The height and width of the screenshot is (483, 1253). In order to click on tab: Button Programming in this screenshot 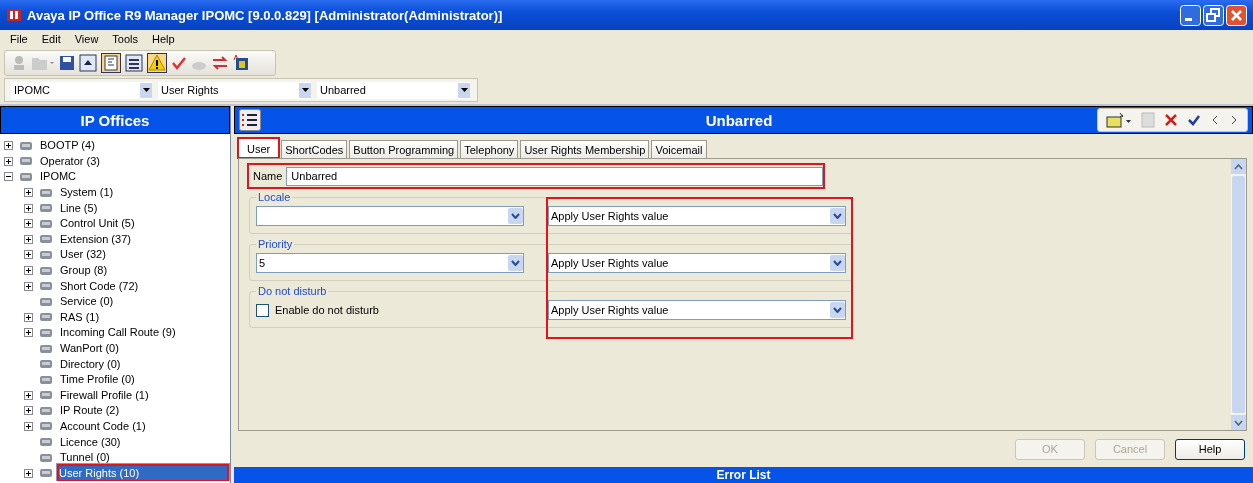, I will do `click(404, 149)`.